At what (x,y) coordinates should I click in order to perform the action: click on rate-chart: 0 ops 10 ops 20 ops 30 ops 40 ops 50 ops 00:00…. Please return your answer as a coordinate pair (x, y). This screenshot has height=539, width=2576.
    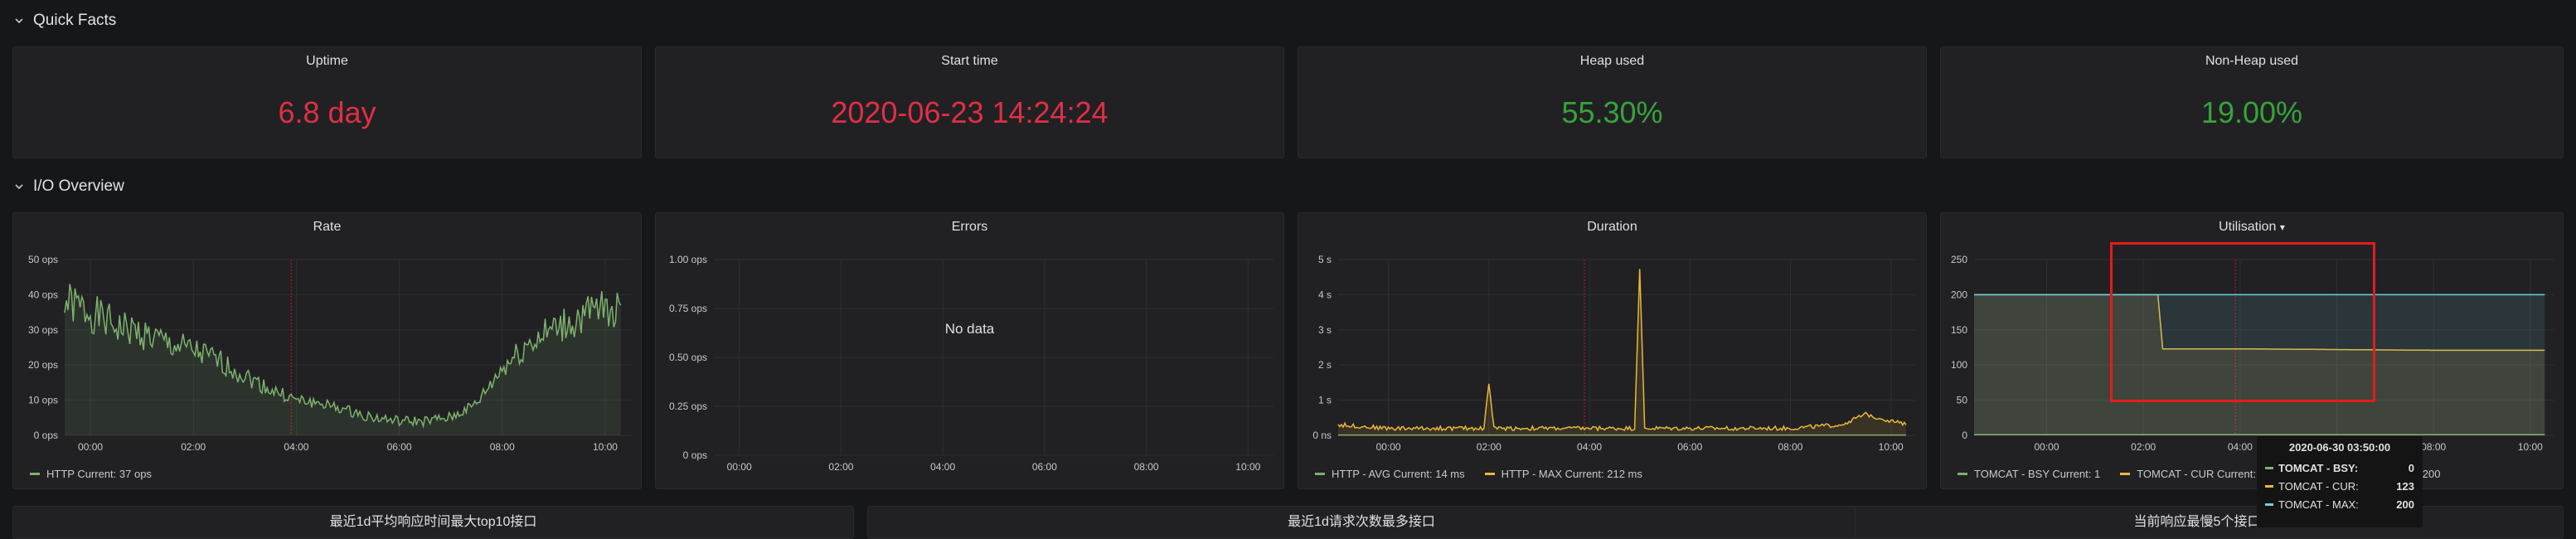
    Looking at the image, I should click on (328, 351).